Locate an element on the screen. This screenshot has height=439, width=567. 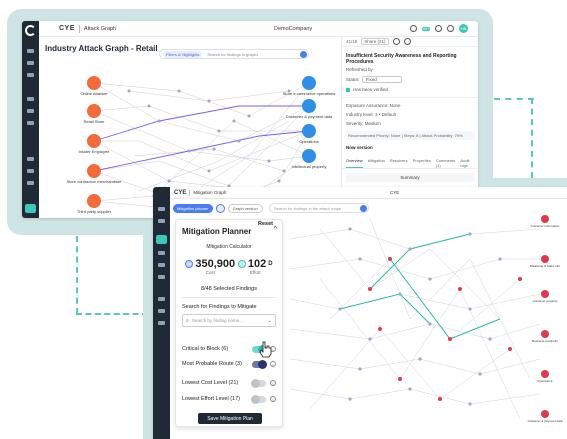
tab-mitigation: Mitigation is located at coordinates (376, 163).